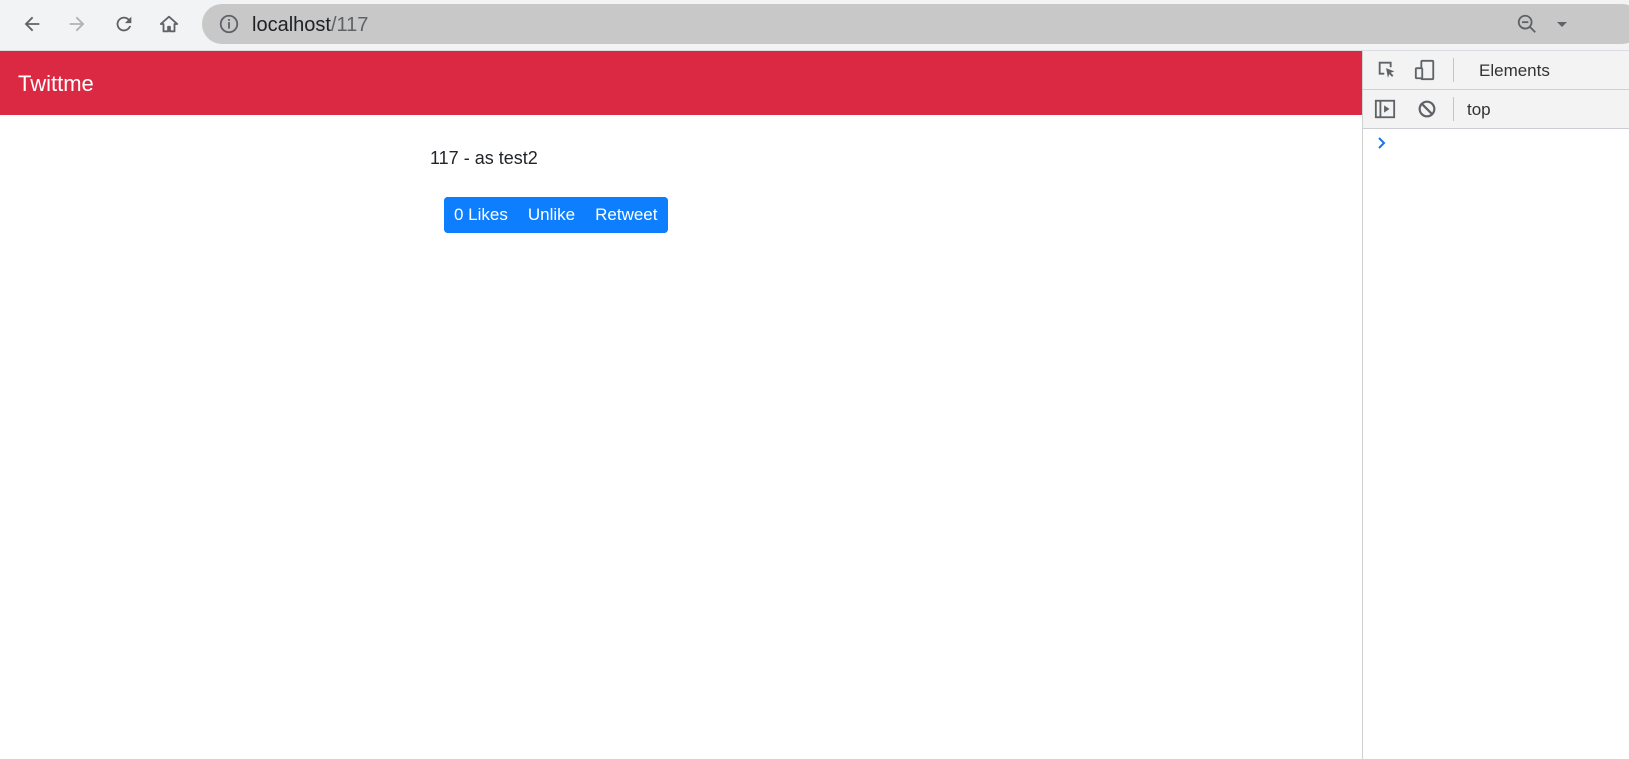 Image resolution: width=1629 pixels, height=759 pixels. I want to click on tab-elements: Elements, so click(1514, 71).